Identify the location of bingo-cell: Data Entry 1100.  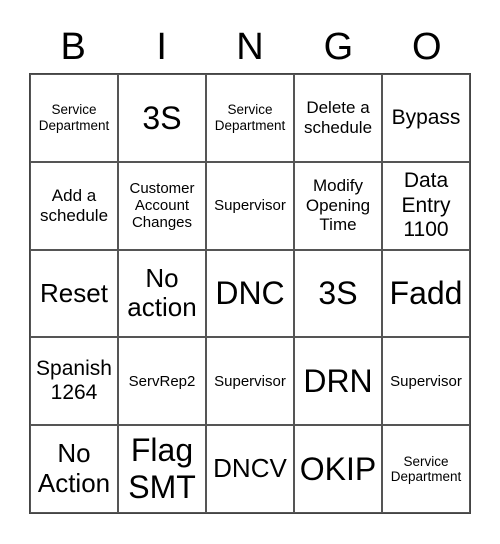
(426, 205).